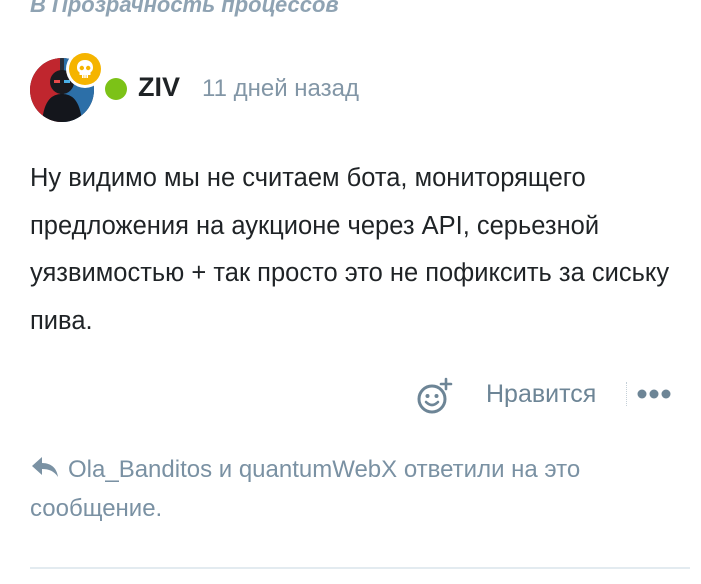 This screenshot has width=701, height=584. What do you see at coordinates (45, 464) in the screenshot?
I see `reply-icon` at bounding box center [45, 464].